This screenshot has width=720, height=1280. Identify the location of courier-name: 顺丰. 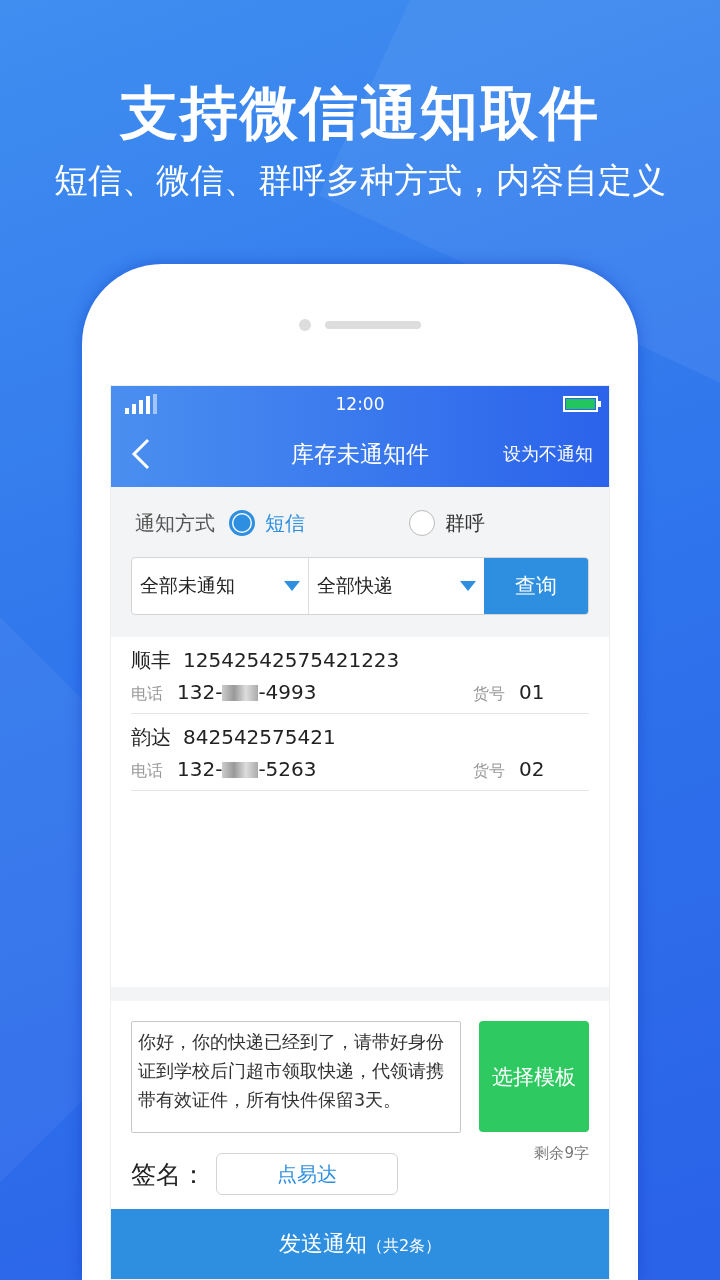
(151, 660).